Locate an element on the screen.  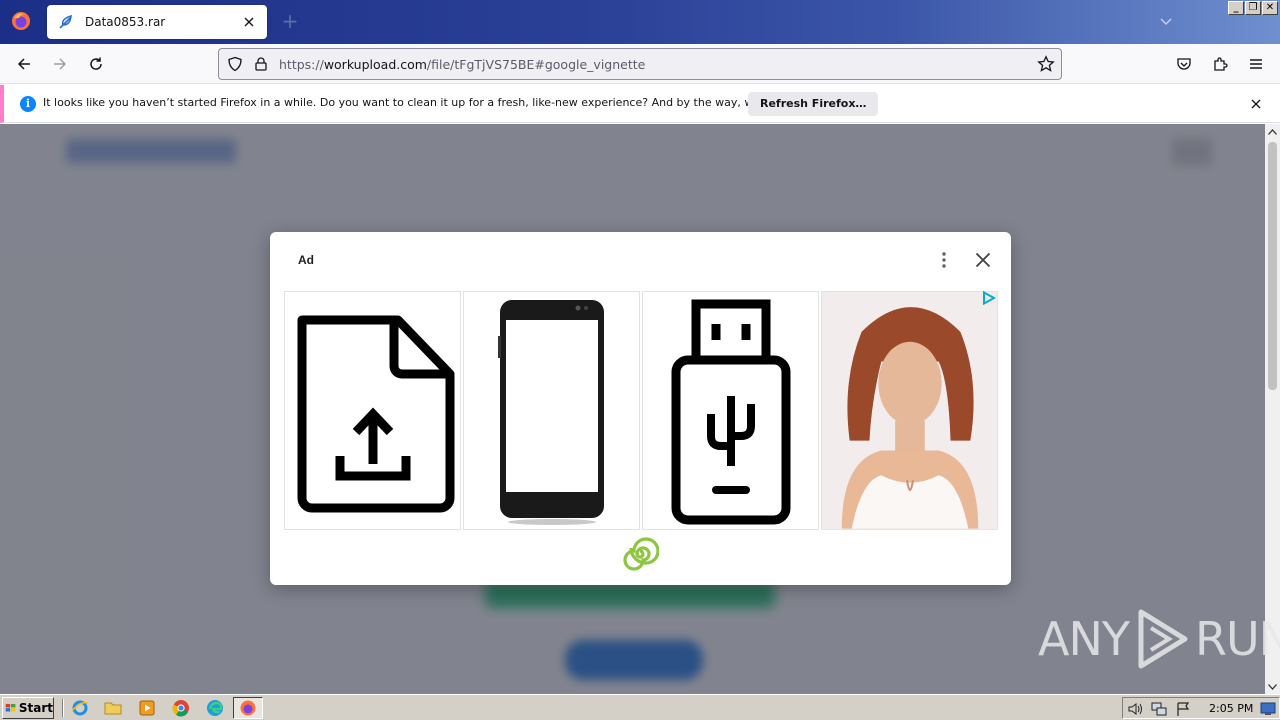
taskbar-clock: 2:05 PM is located at coordinates (1231, 708).